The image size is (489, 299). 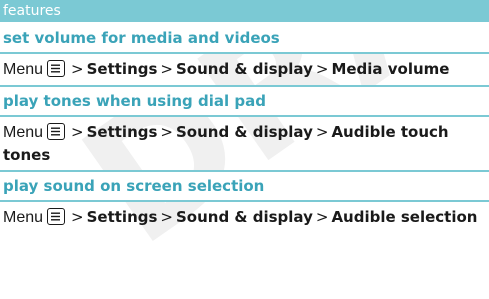 What do you see at coordinates (404, 217) in the screenshot?
I see `path-step-audible-selection: Audible selection` at bounding box center [404, 217].